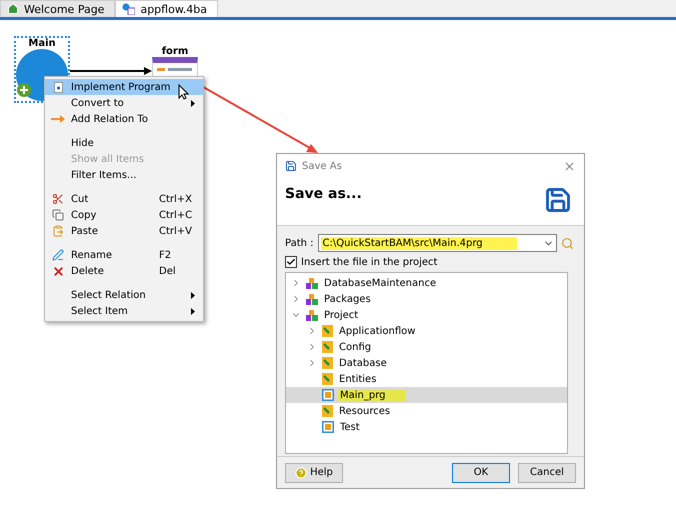 Image resolution: width=676 pixels, height=522 pixels. What do you see at coordinates (58, 8) in the screenshot?
I see `tab: Welcome Page` at bounding box center [58, 8].